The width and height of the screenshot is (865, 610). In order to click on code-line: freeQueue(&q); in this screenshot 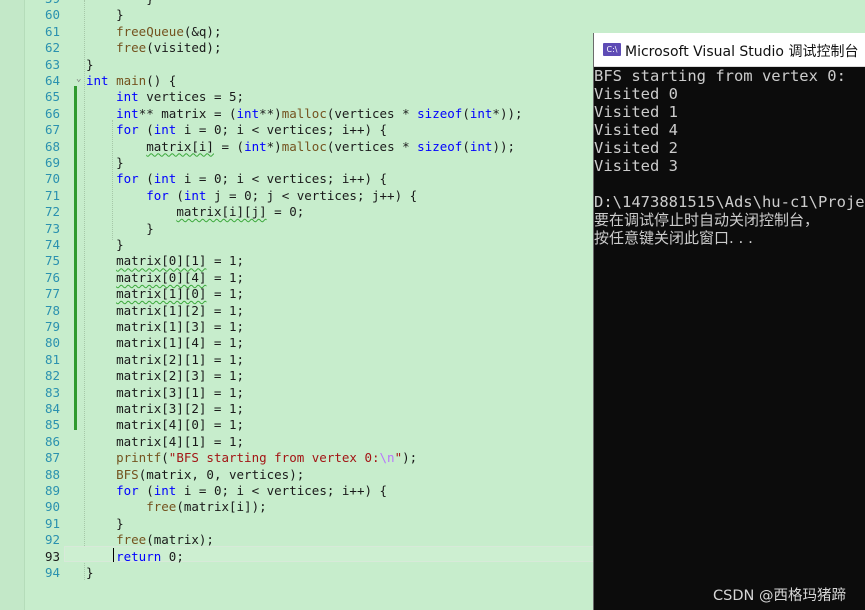, I will do `click(153, 32)`.